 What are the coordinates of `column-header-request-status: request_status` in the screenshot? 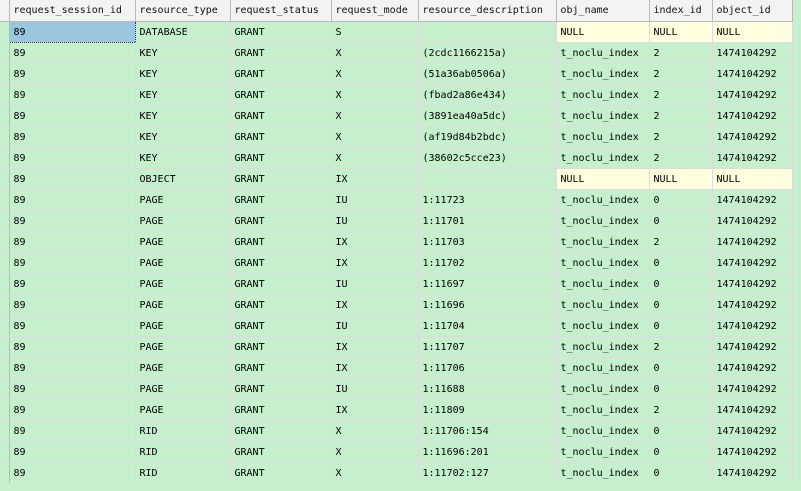 It's located at (281, 11).